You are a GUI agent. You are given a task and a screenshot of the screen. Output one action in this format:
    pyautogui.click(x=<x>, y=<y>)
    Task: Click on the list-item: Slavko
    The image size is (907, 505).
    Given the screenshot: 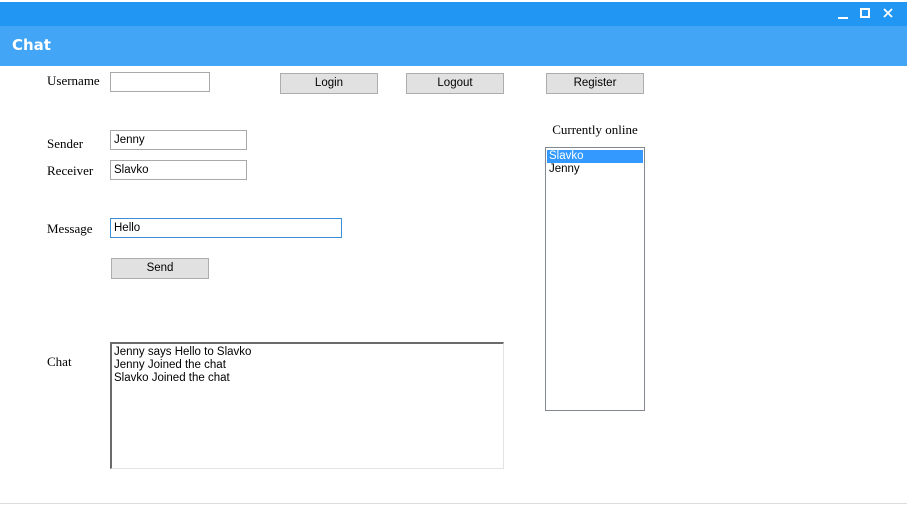 What is the action you would take?
    pyautogui.click(x=595, y=156)
    